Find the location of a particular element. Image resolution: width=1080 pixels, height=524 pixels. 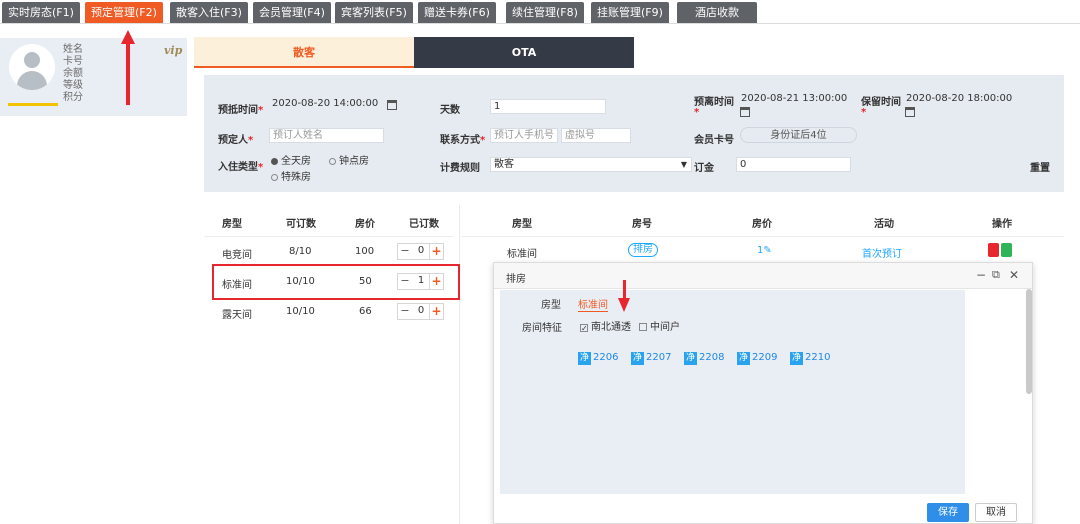

room-2207: 净 2207 is located at coordinates (651, 358).